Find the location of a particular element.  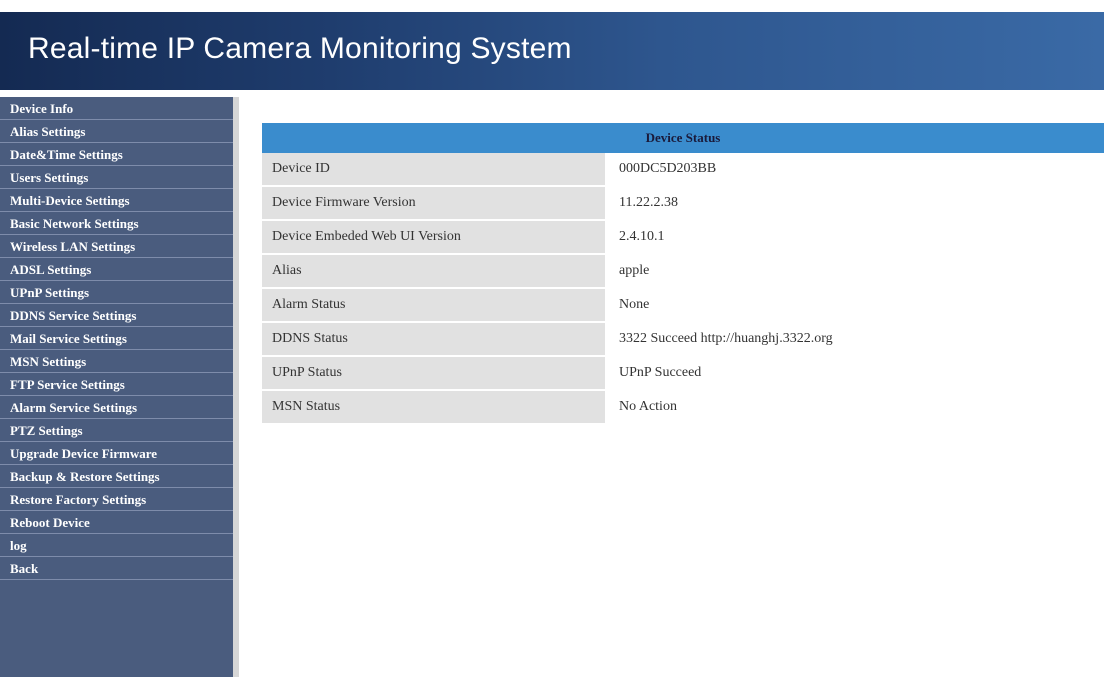

row-label: Device Firmware Version is located at coordinates (436, 203).